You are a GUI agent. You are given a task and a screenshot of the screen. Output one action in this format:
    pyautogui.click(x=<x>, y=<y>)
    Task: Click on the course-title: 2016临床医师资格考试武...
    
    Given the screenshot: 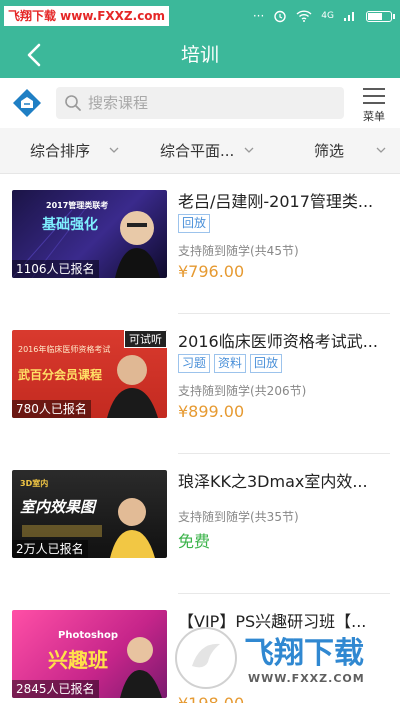 What is the action you would take?
    pyautogui.click(x=278, y=341)
    